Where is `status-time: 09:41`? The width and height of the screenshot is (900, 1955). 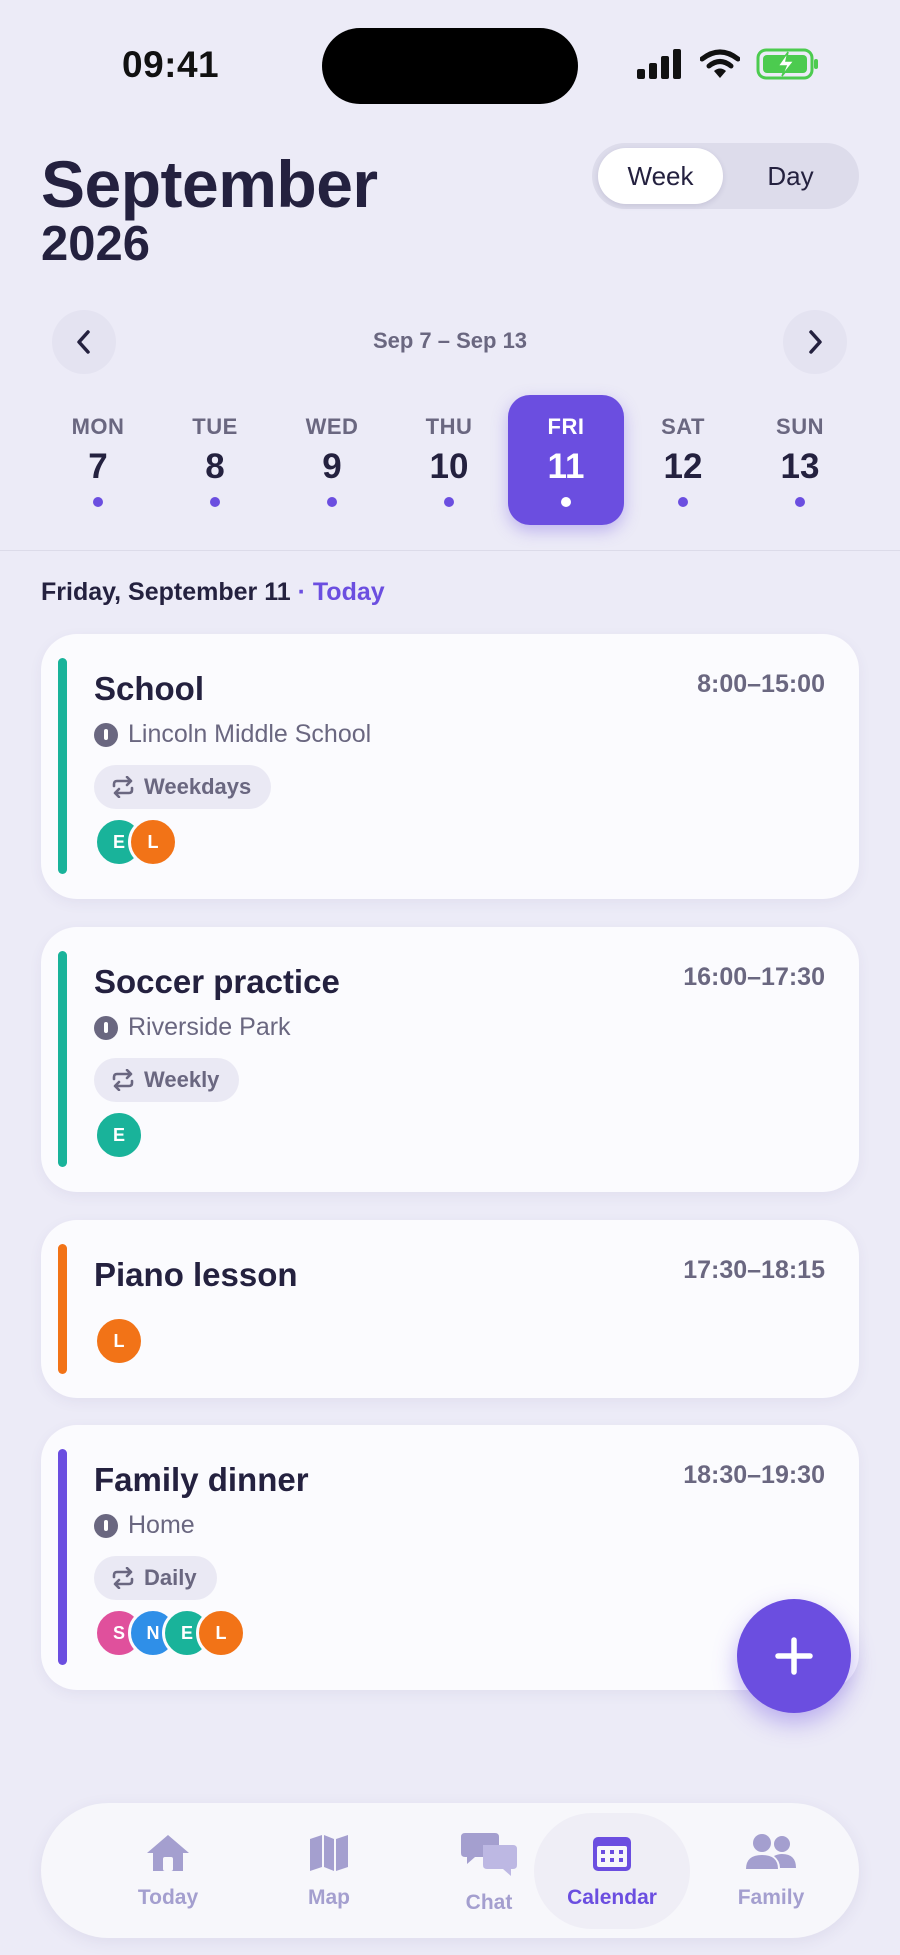 status-time: 09:41 is located at coordinates (171, 64).